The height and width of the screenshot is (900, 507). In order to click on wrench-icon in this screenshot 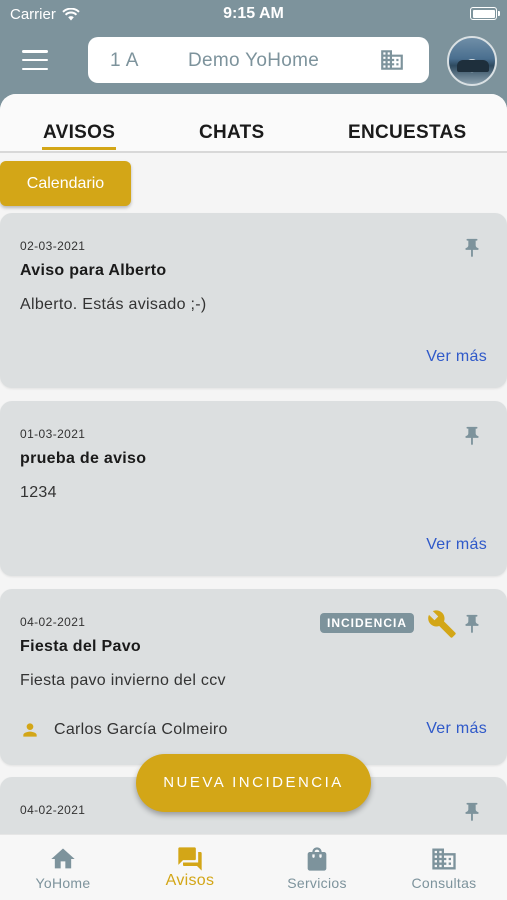, I will do `click(442, 624)`.